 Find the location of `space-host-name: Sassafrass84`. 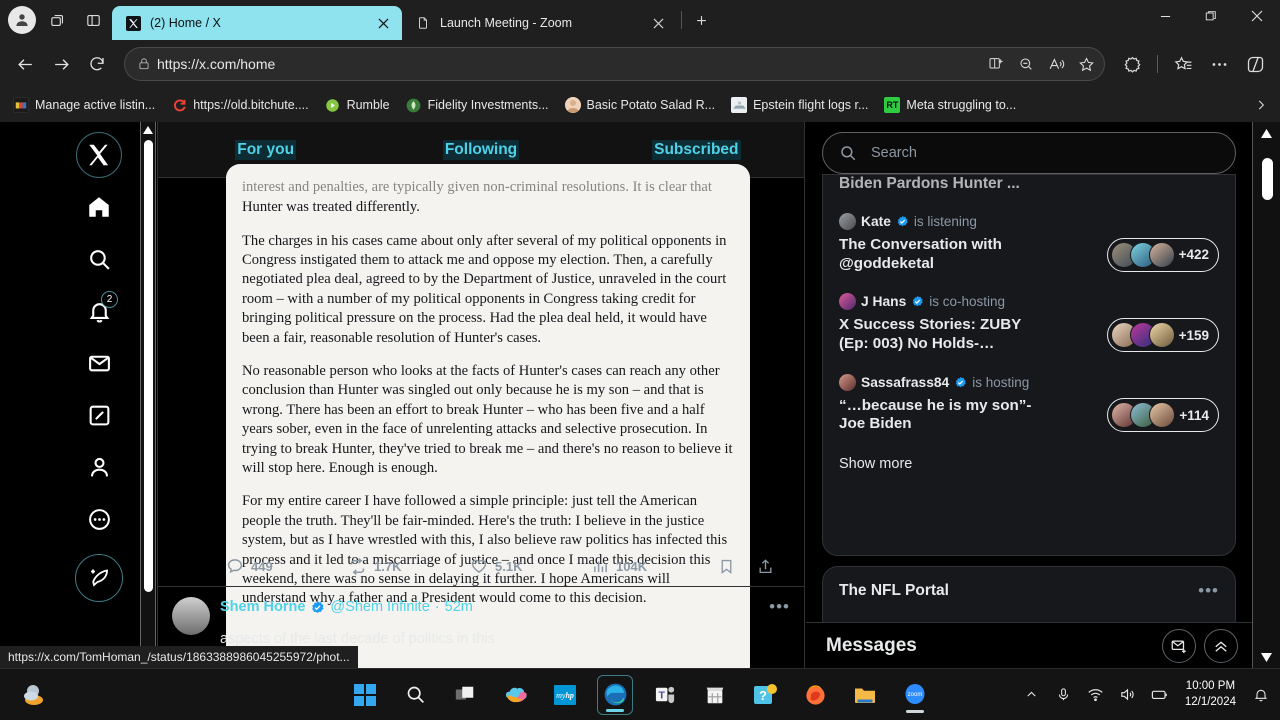

space-host-name: Sassafrass84 is located at coordinates (905, 382).